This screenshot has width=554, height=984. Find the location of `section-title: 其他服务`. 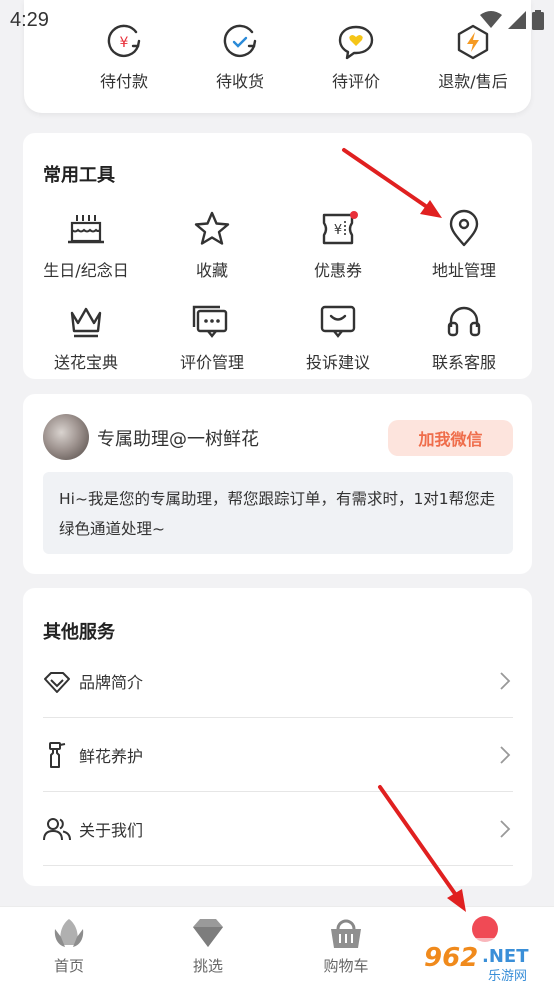

section-title: 其他服务 is located at coordinates (79, 632).